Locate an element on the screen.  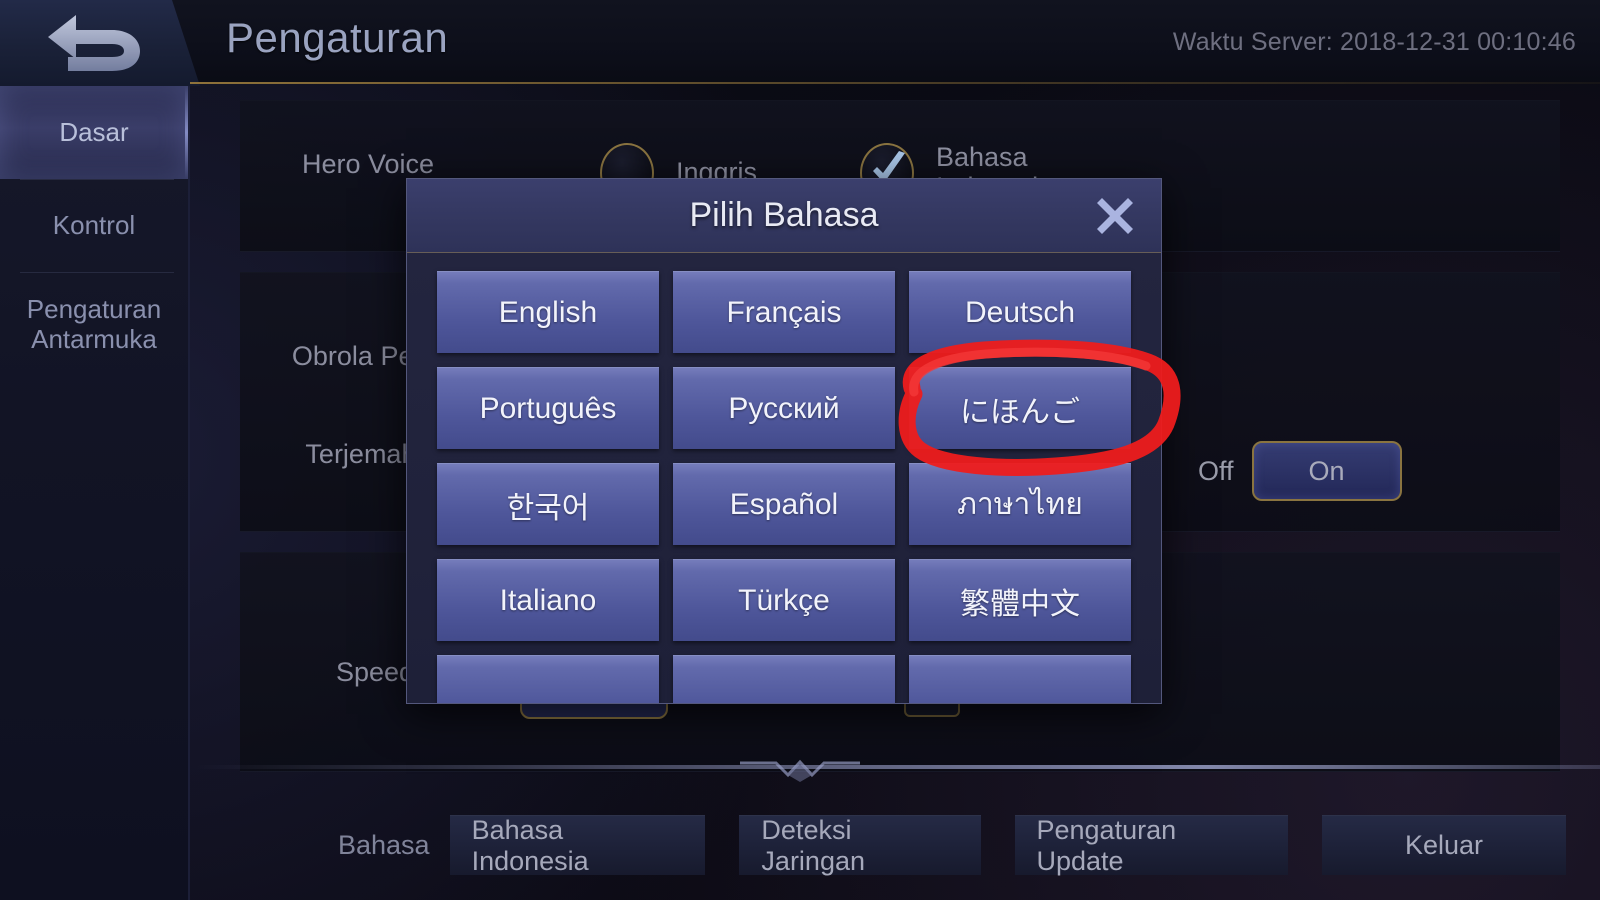
language-option-turkce: Türkçe is located at coordinates (784, 600).